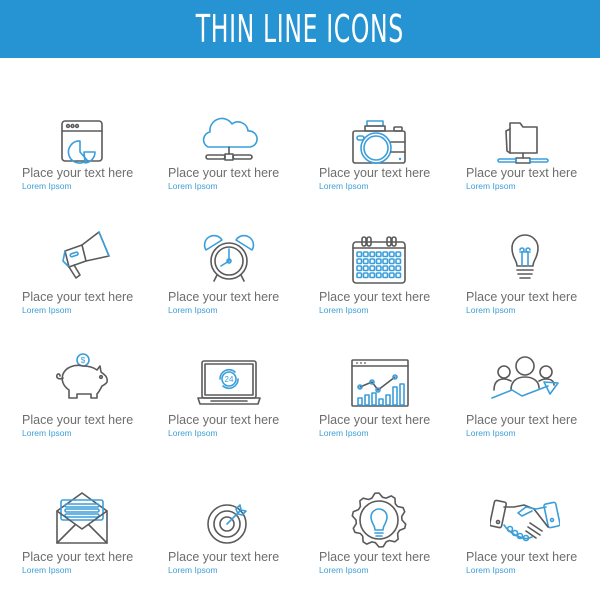 The height and width of the screenshot is (600, 600). Describe the element at coordinates (525, 522) in the screenshot. I see `handshake-icon` at that location.